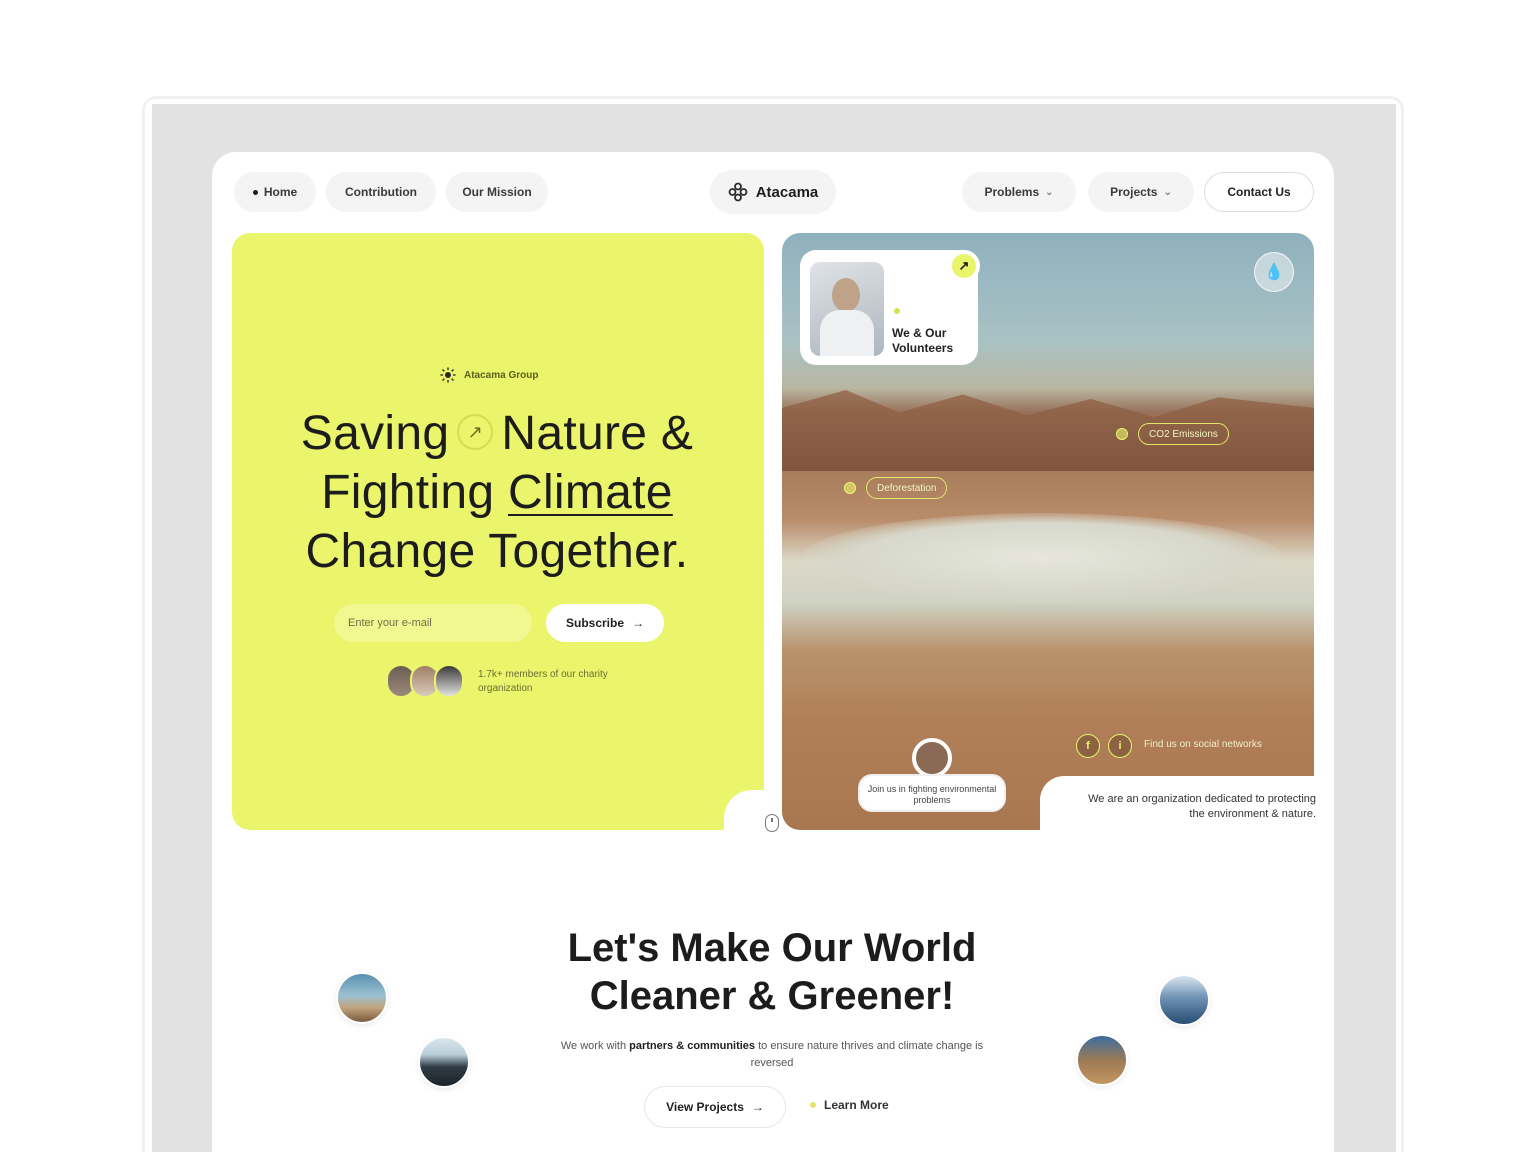  Describe the element at coordinates (501, 375) in the screenshot. I see `brand-tag-label: Atacama Group` at that location.